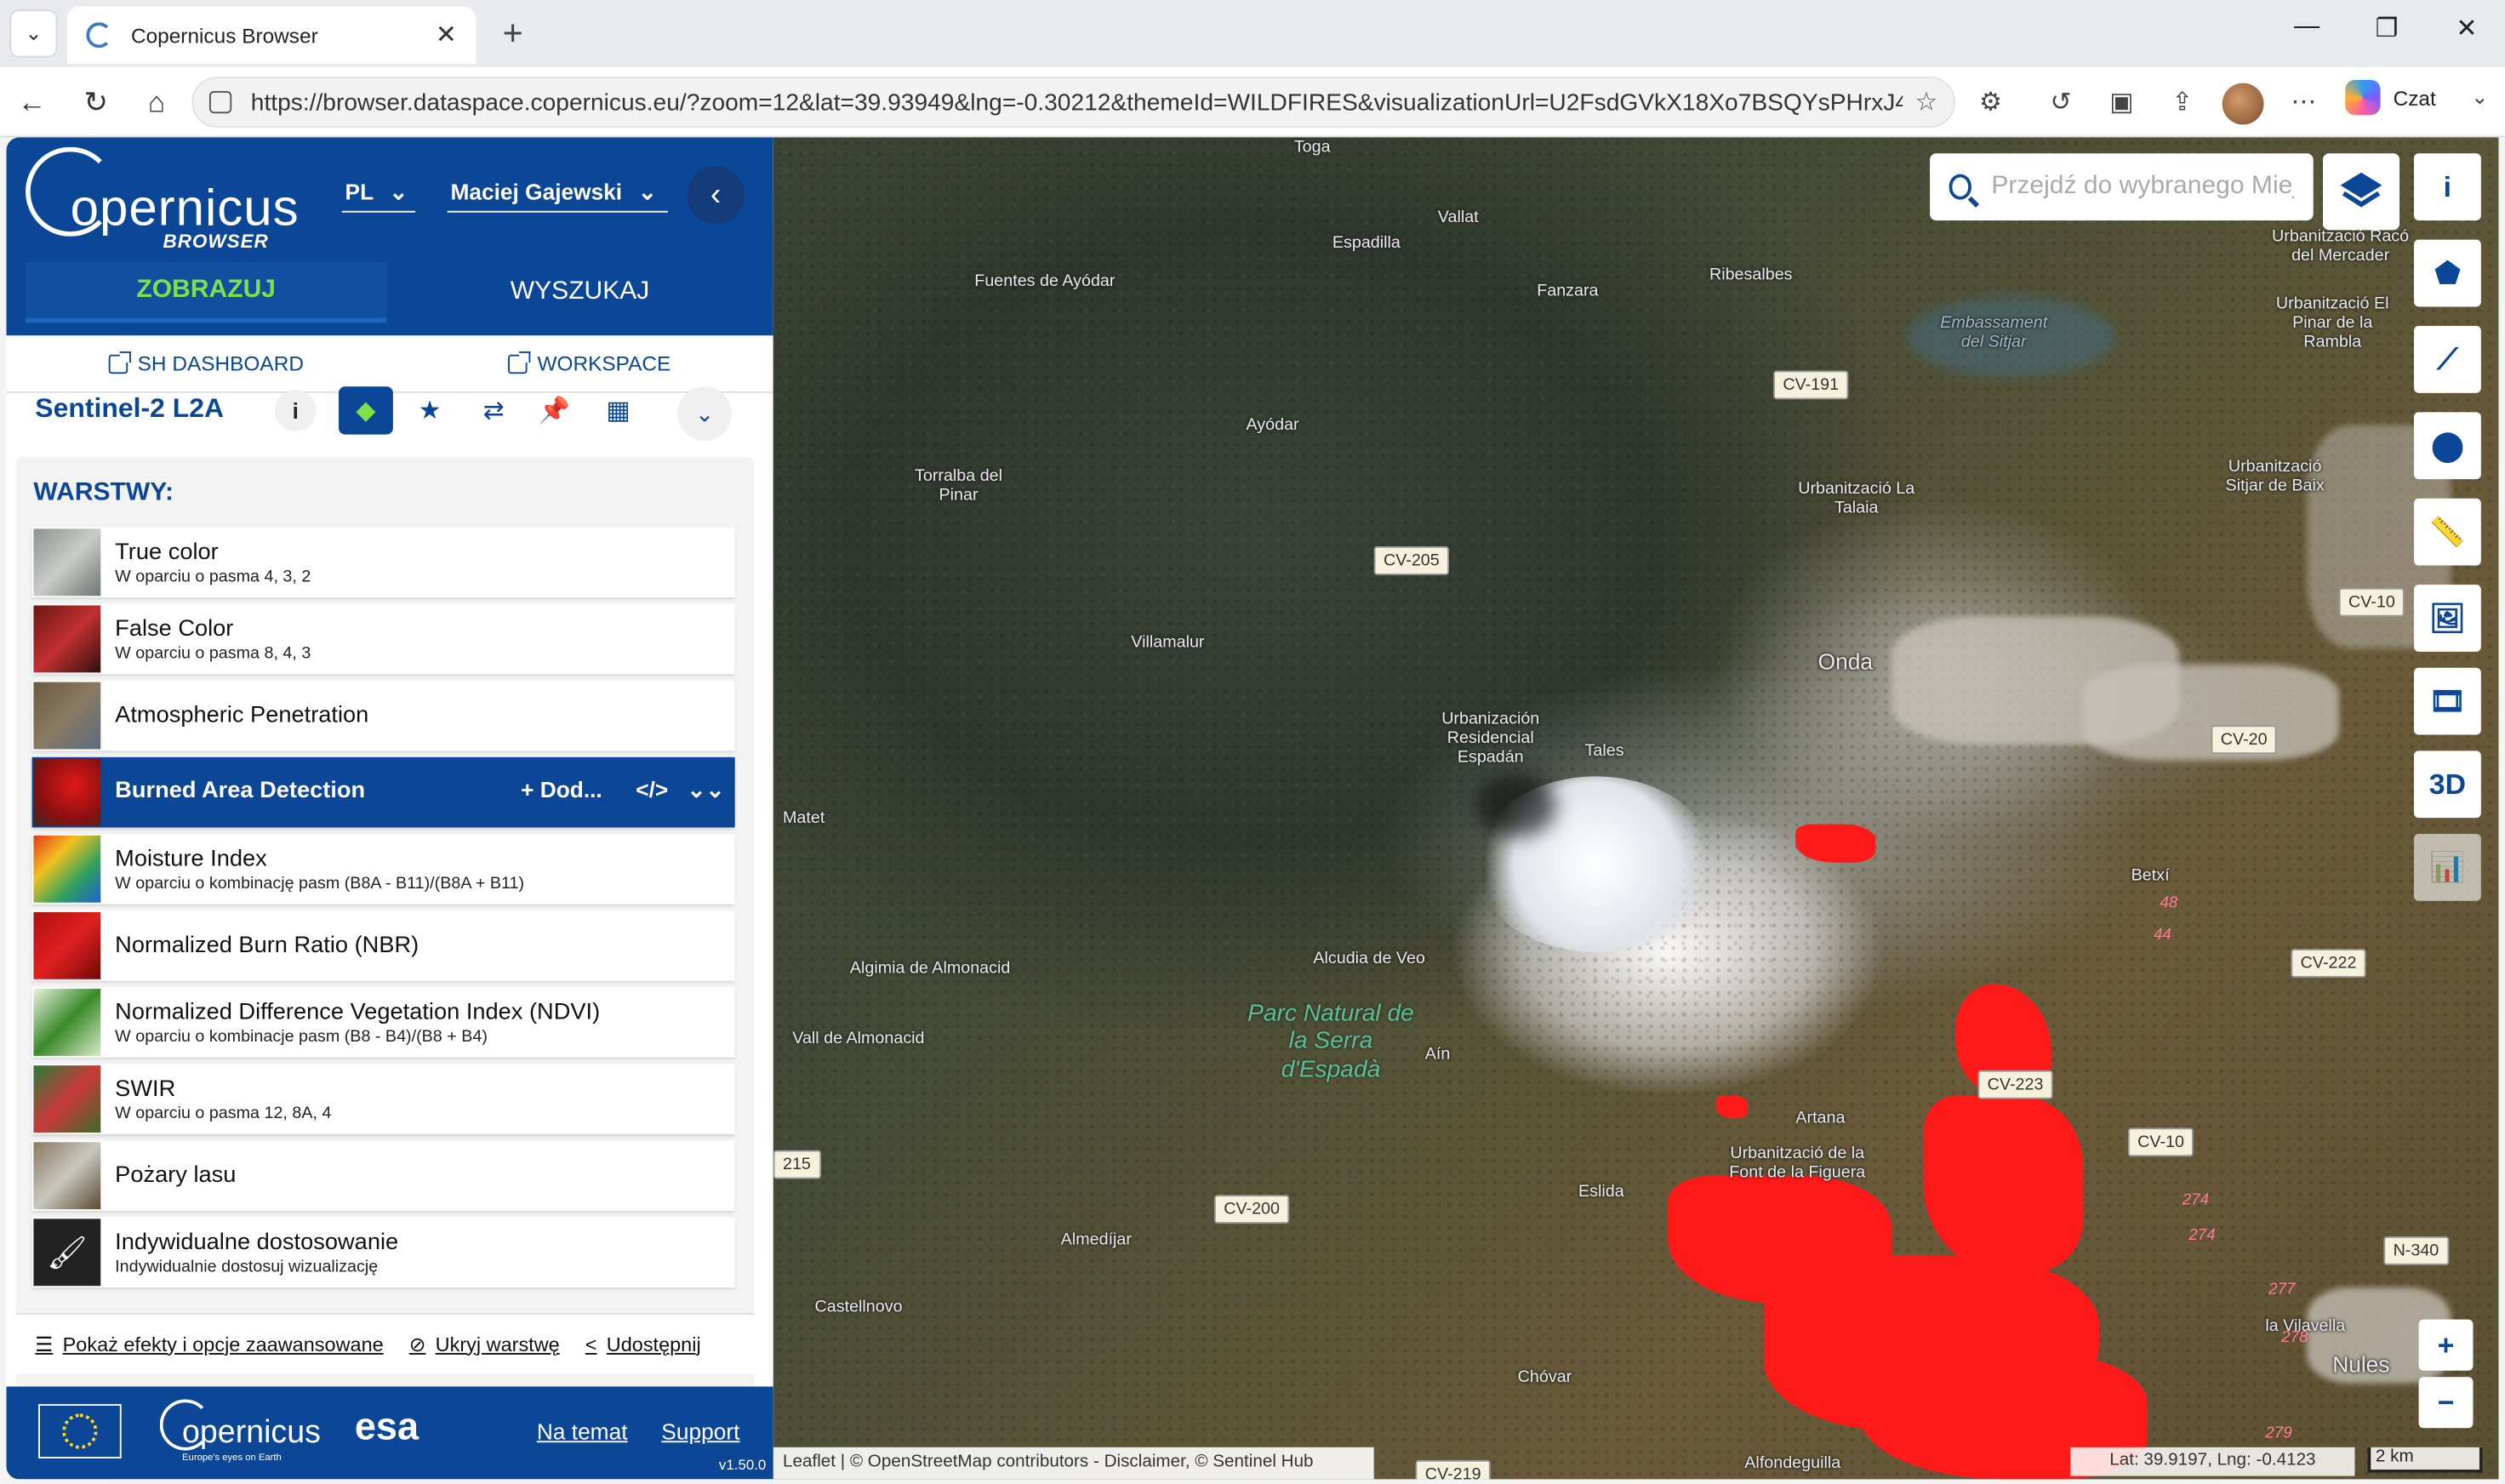 This screenshot has height=1484, width=2505. I want to click on timelapse-button: 🎞, so click(2447, 701).